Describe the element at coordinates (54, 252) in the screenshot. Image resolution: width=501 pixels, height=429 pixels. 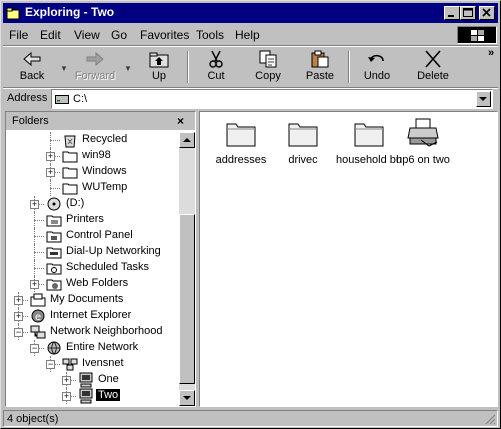
I see `dialup-icon` at that location.